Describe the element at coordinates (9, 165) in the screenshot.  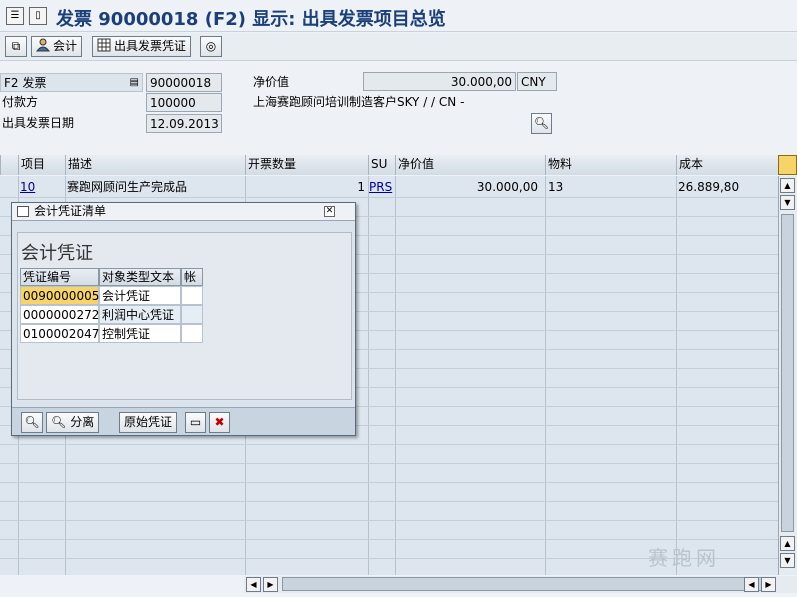
I see `row-selector-header` at that location.